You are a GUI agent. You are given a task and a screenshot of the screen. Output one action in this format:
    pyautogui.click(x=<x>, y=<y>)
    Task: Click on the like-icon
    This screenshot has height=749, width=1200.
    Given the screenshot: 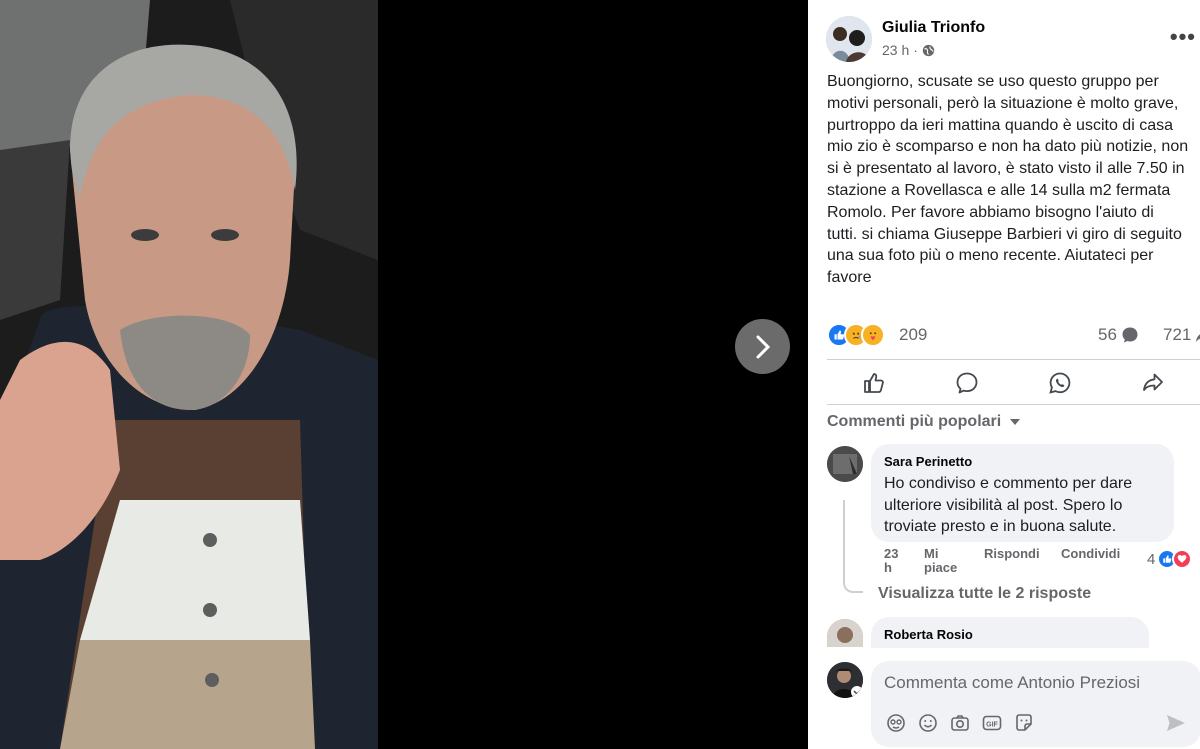 What is the action you would take?
    pyautogui.click(x=873, y=383)
    